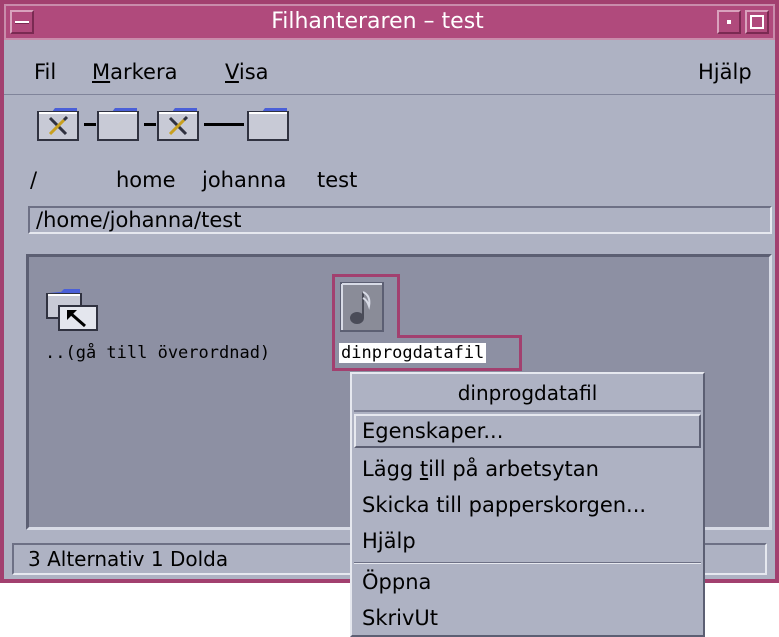  I want to click on title-bar: Filhanteraren – test, so click(389, 22).